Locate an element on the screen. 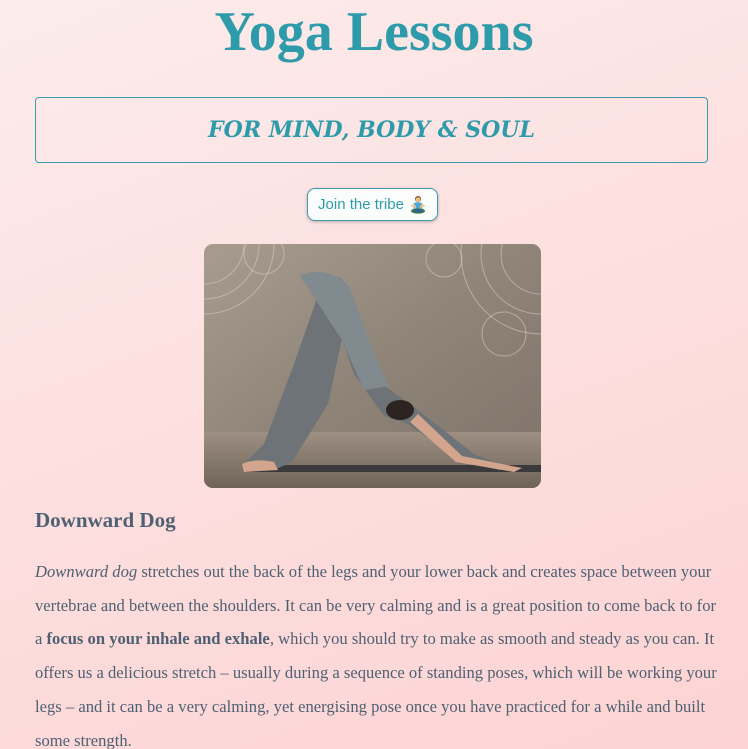 Image resolution: width=748 pixels, height=749 pixels. join-button-label: Join the tribe is located at coordinates (361, 204).